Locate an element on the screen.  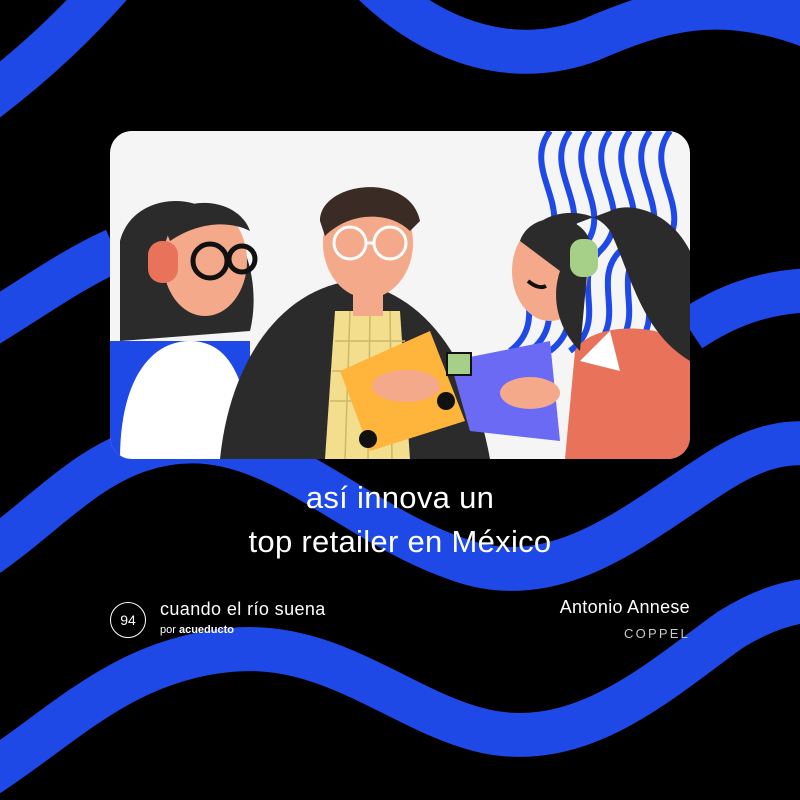
headline-line-2: top retailer en México is located at coordinates (400, 541).